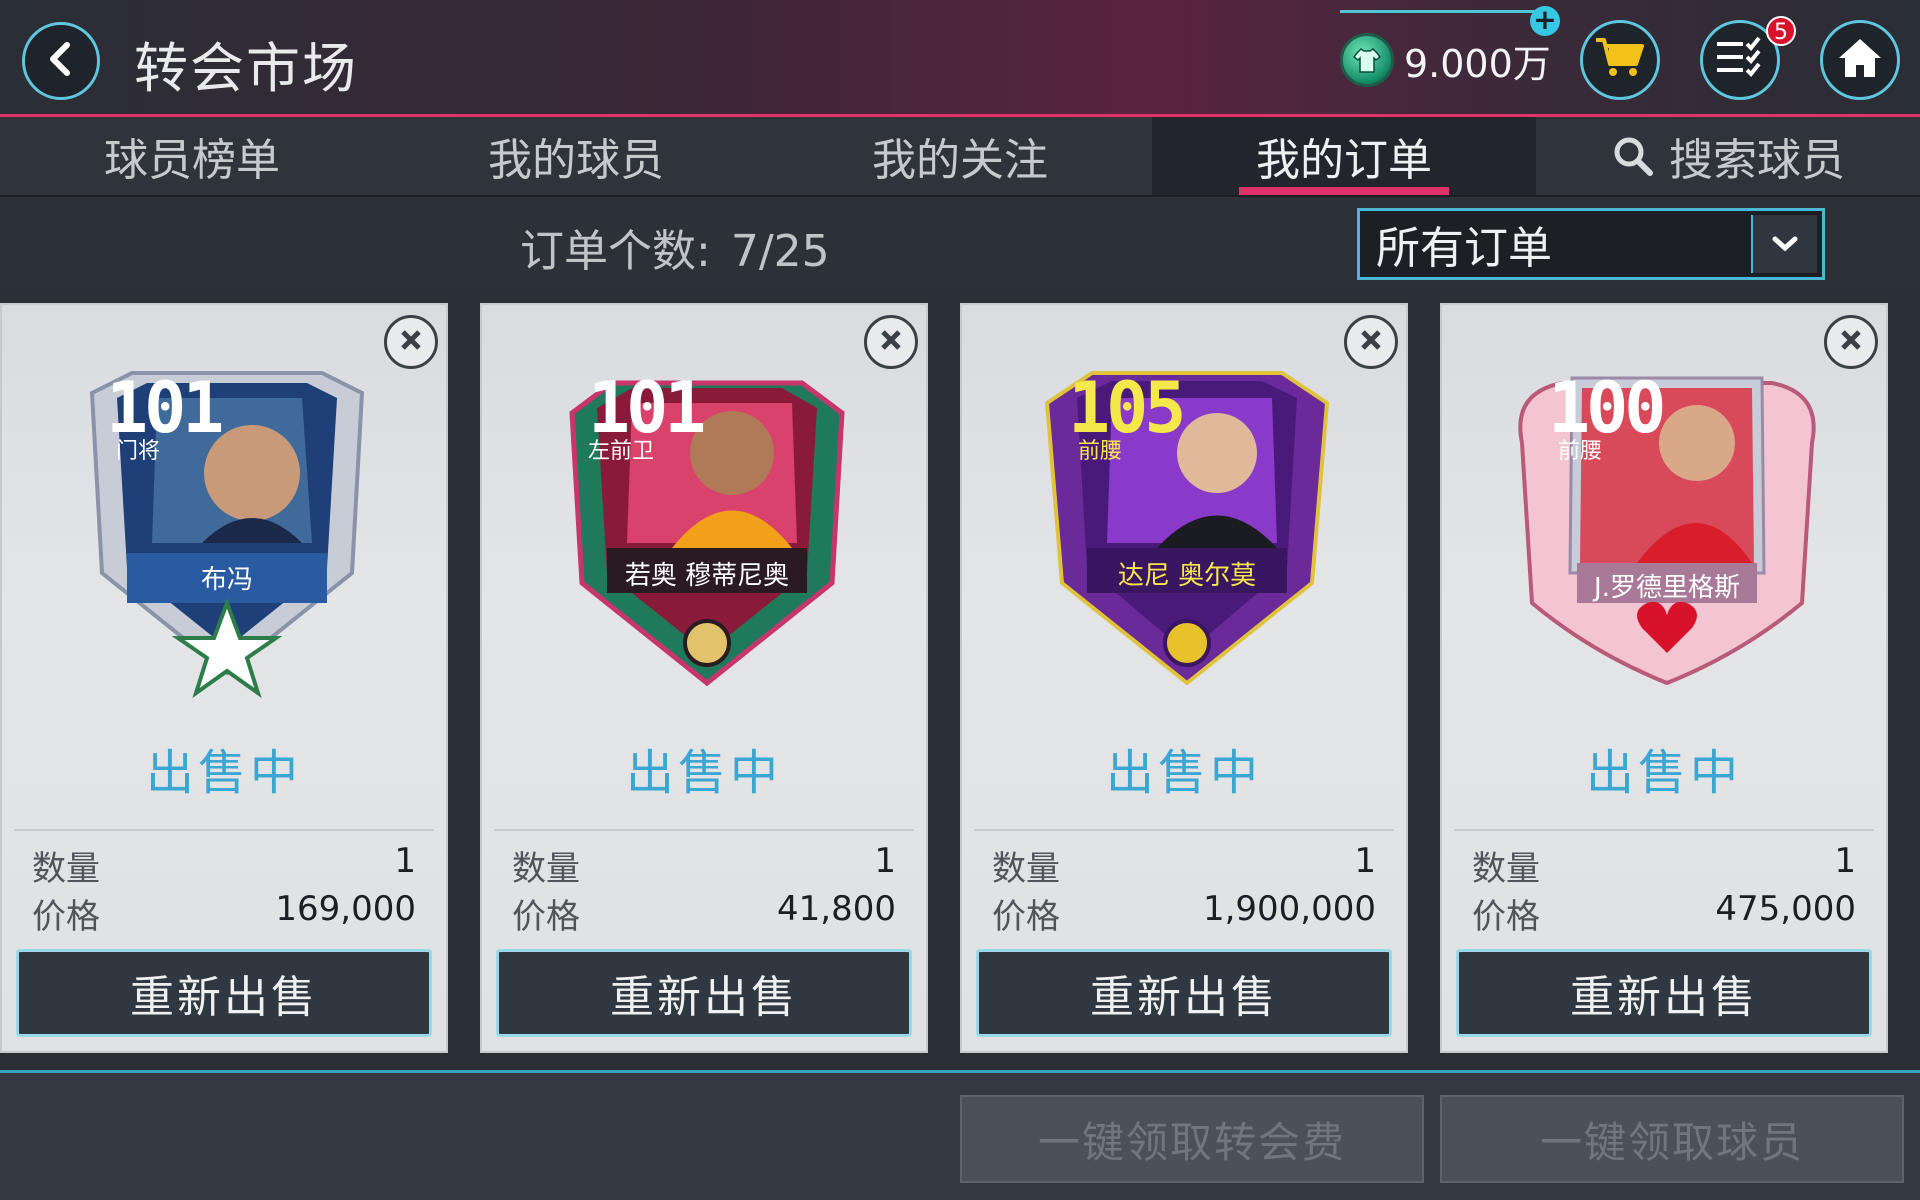  What do you see at coordinates (621, 451) in the screenshot?
I see `player-position: 左前卫` at bounding box center [621, 451].